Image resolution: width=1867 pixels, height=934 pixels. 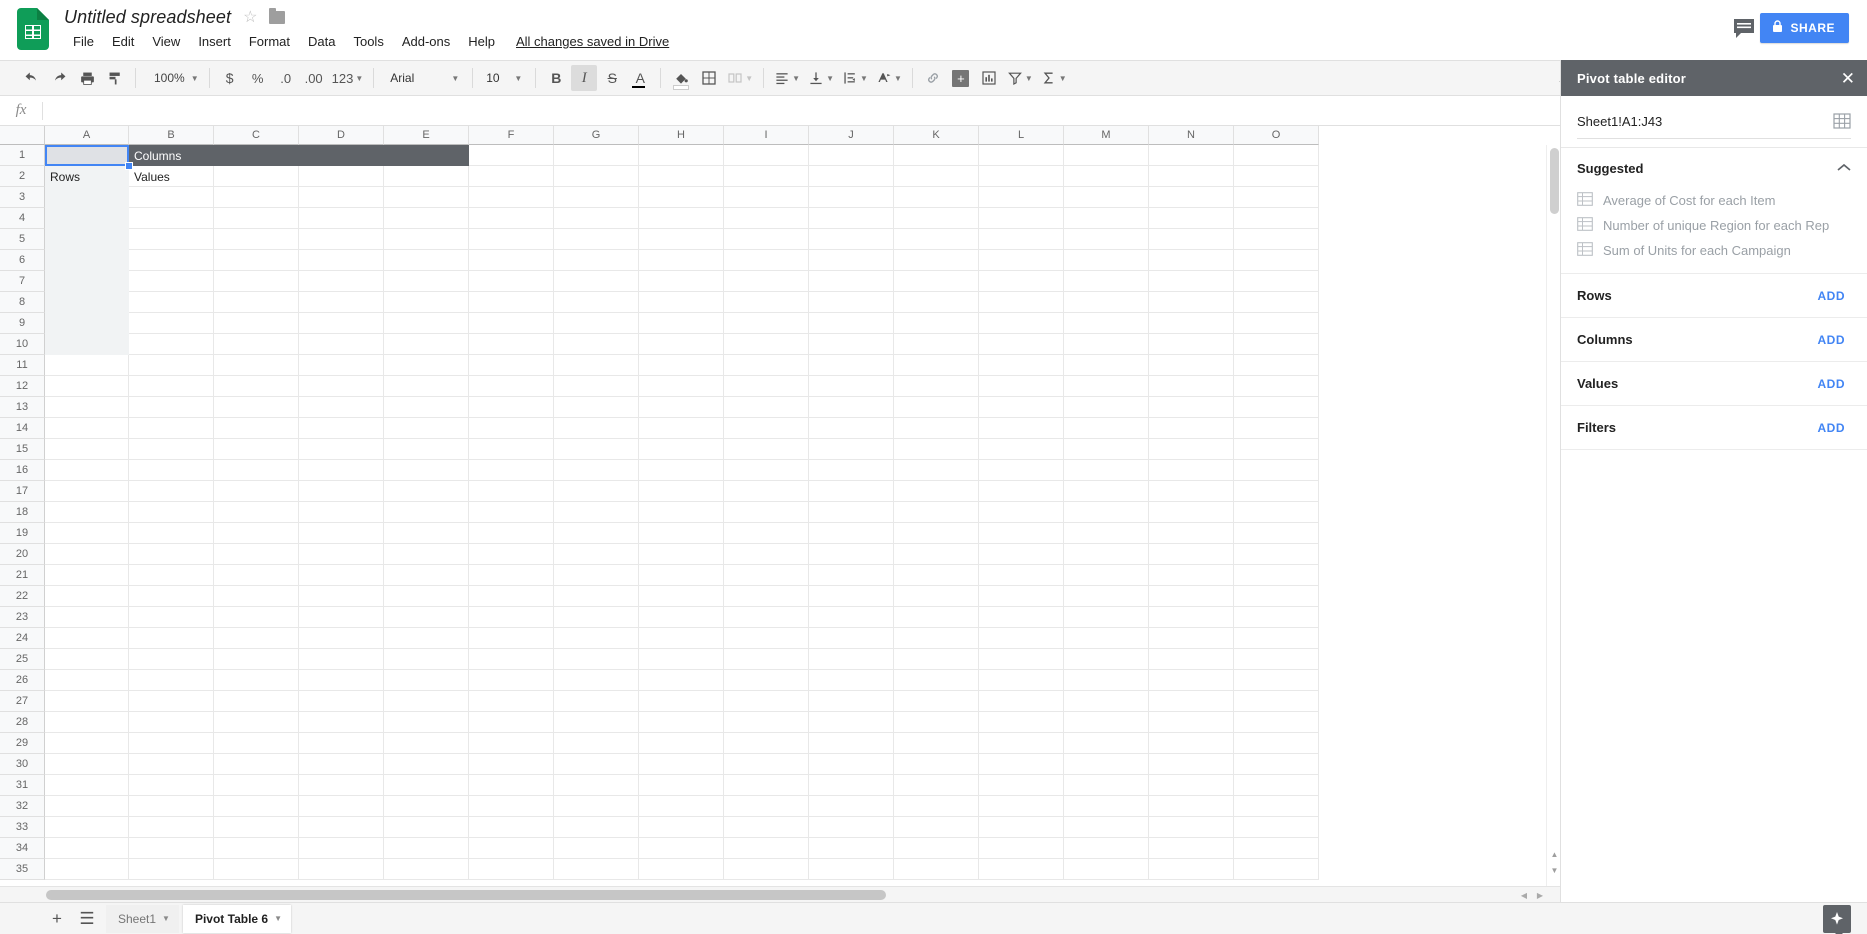 I want to click on cell-A15, so click(x=87, y=449).